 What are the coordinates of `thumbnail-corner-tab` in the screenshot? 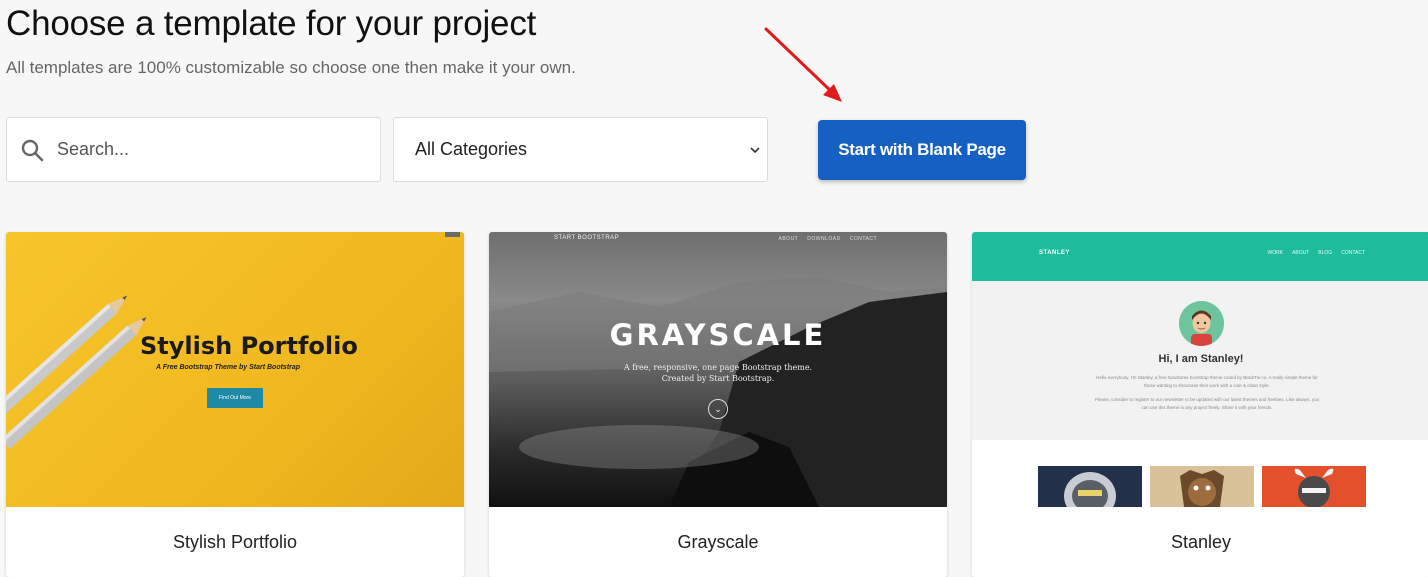 It's located at (452, 234).